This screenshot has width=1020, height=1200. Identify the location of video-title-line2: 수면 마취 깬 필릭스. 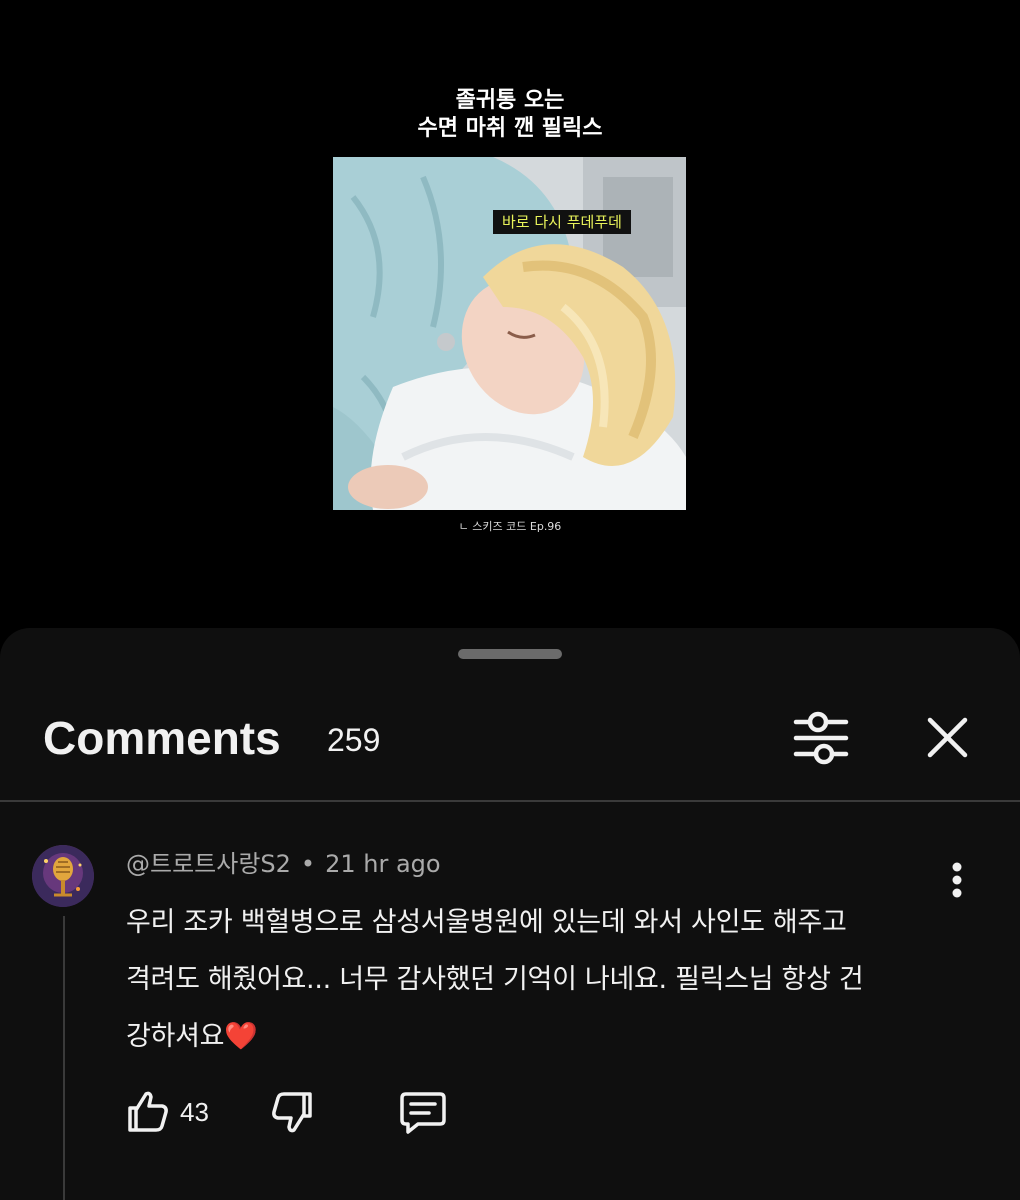
(510, 128).